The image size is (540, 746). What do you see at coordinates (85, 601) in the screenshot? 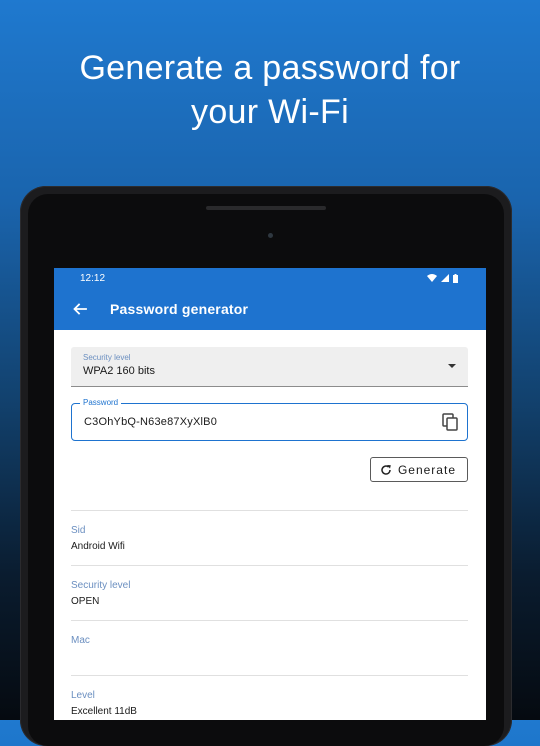
I see `info-value: OPEN` at bounding box center [85, 601].